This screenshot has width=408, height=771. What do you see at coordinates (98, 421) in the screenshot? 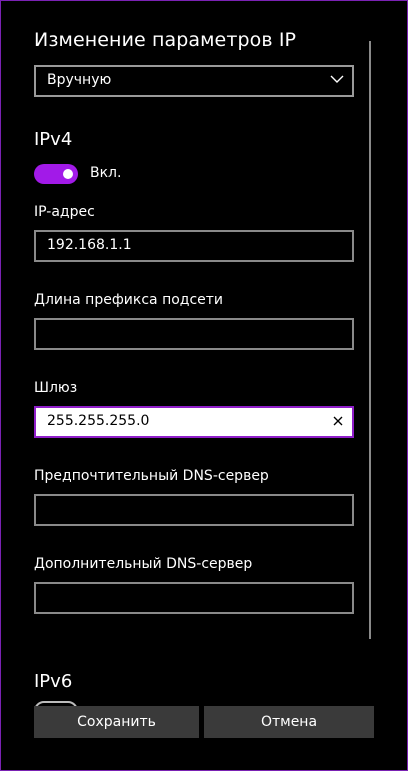
I see `gateway-value: 255.255.255.0` at bounding box center [98, 421].